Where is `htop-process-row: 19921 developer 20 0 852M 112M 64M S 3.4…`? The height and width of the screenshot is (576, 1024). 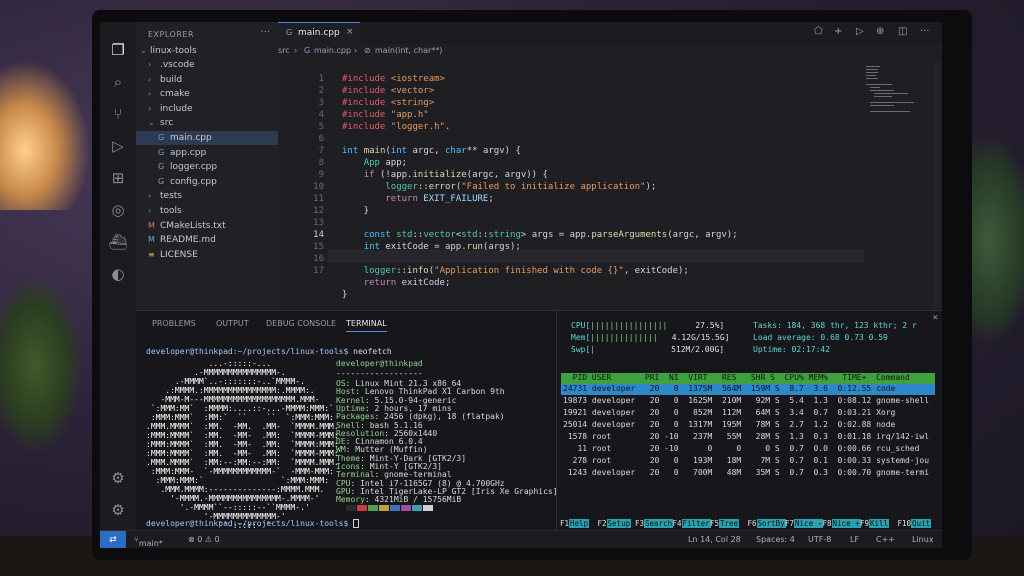
htop-process-row: 19921 developer 20 0 852M 112M 64M S 3.4… is located at coordinates (729, 412).